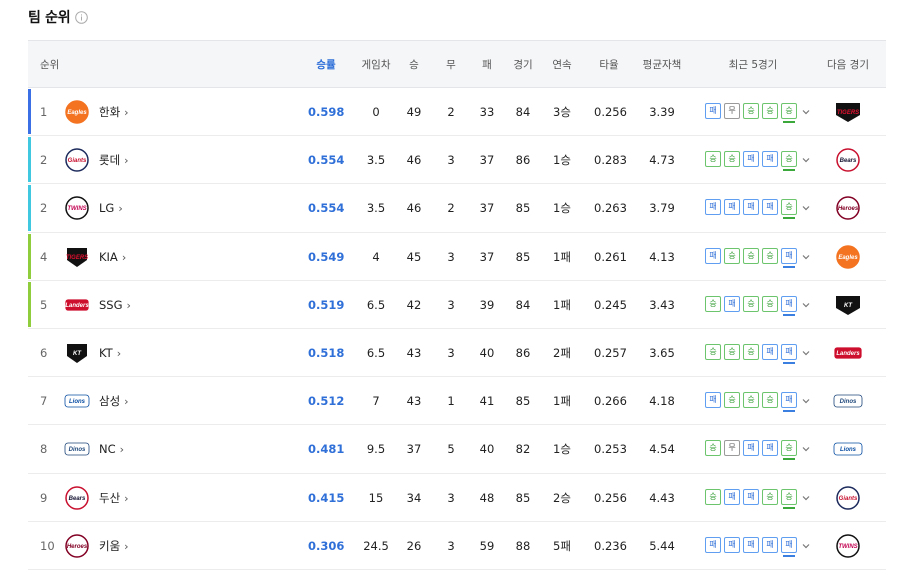 The width and height of the screenshot is (900, 576). Describe the element at coordinates (82, 17) in the screenshot. I see `info-icon` at that location.